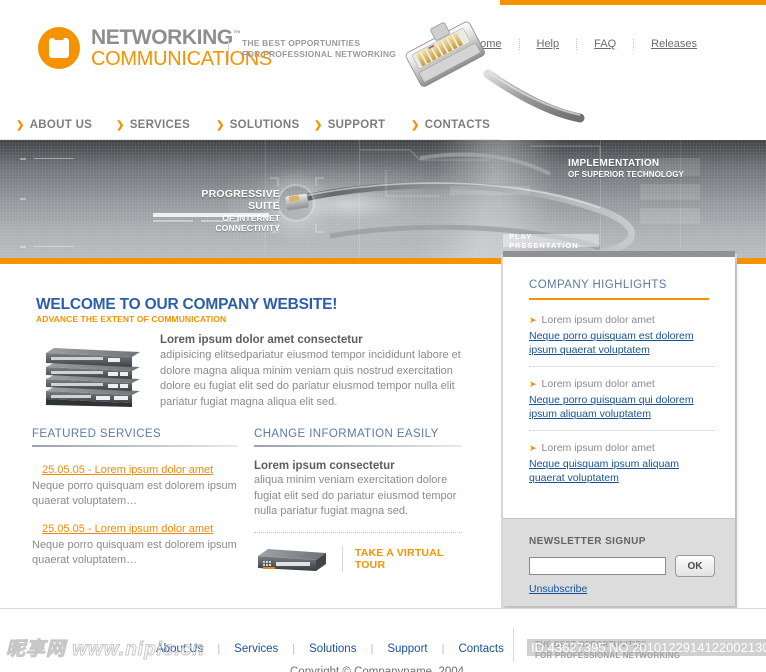  I want to click on footer-link-contacts: Contacts, so click(480, 649).